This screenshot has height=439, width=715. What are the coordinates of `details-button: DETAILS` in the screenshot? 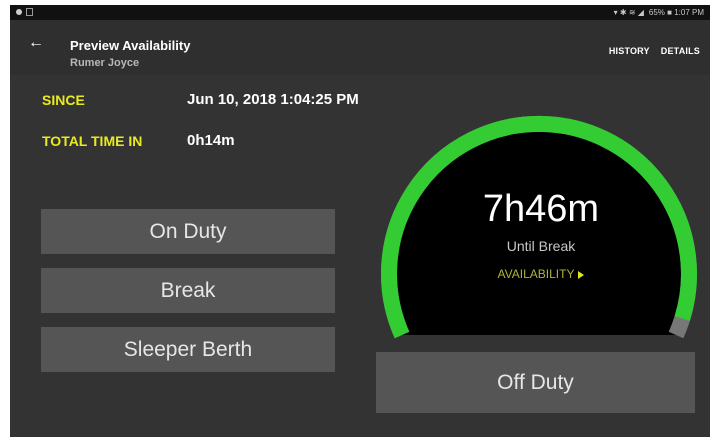 It's located at (680, 51).